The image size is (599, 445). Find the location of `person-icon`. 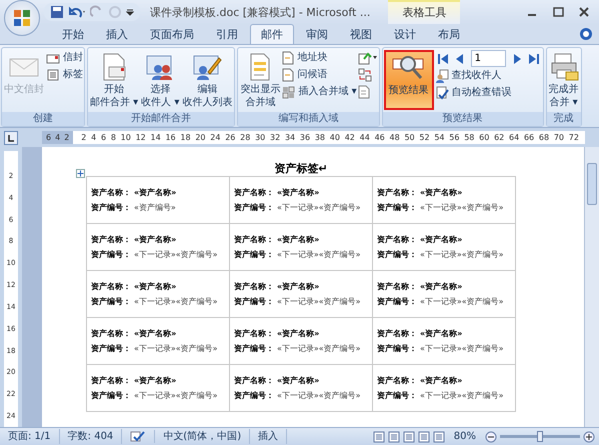

person-icon is located at coordinates (441, 76).